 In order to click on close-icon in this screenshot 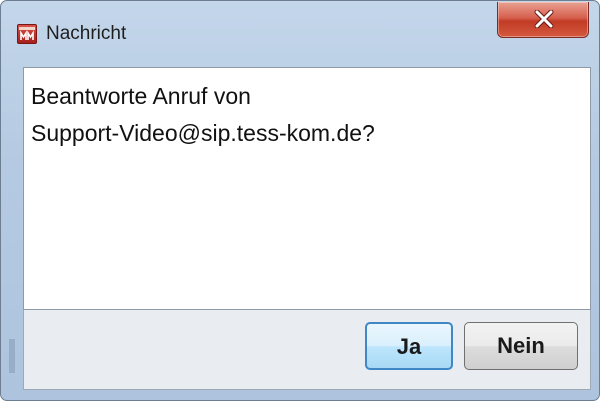, I will do `click(544, 19)`.